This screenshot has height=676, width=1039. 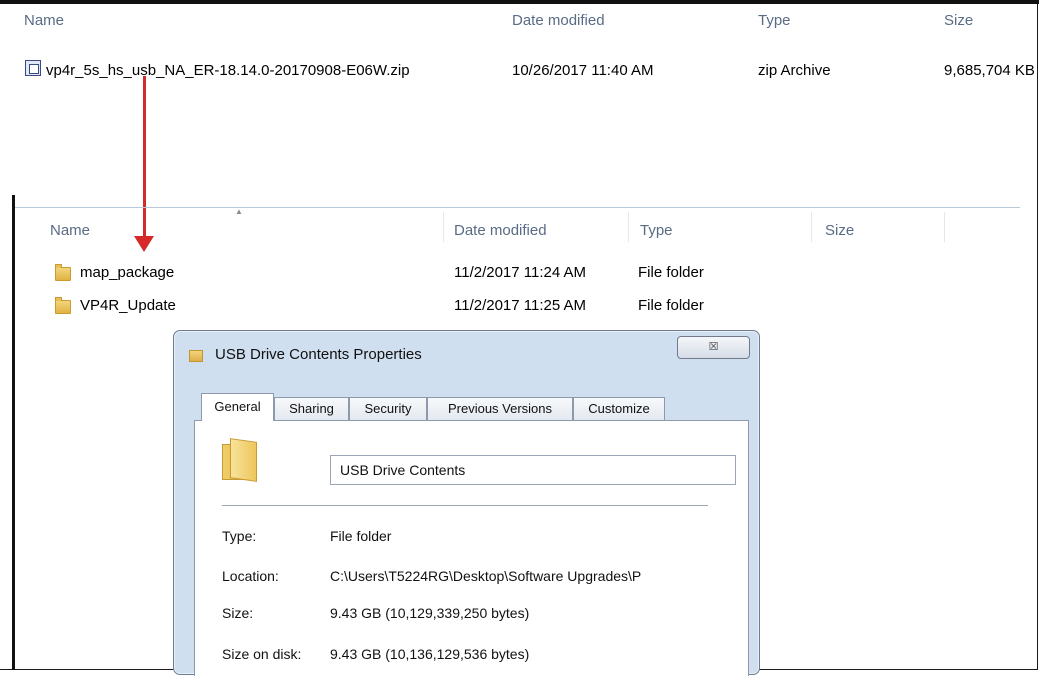 I want to click on type-label: Type:, so click(x=239, y=536).